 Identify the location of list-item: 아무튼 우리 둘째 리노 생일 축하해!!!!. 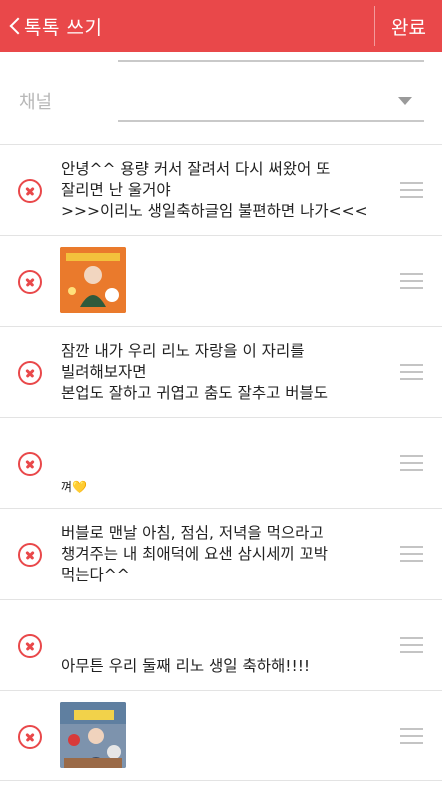
(221, 645).